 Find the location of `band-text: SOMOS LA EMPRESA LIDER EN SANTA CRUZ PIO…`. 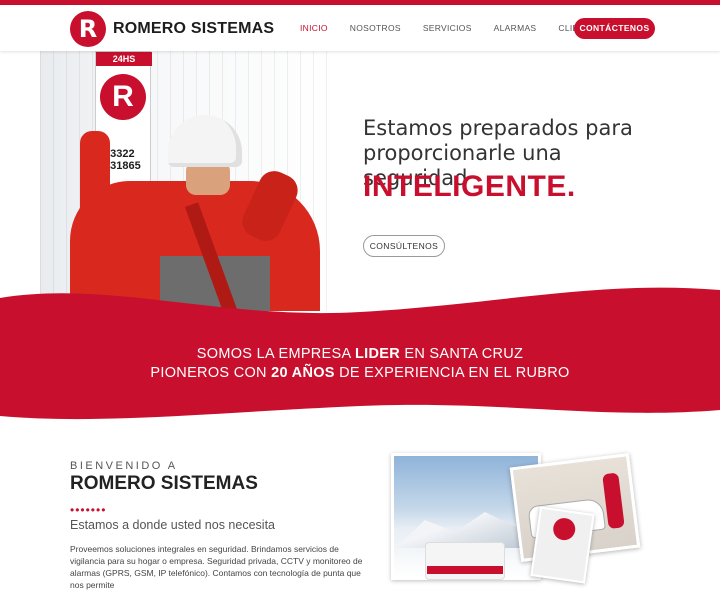

band-text: SOMOS LA EMPRESA LIDER EN SANTA CRUZ PIO… is located at coordinates (360, 364).